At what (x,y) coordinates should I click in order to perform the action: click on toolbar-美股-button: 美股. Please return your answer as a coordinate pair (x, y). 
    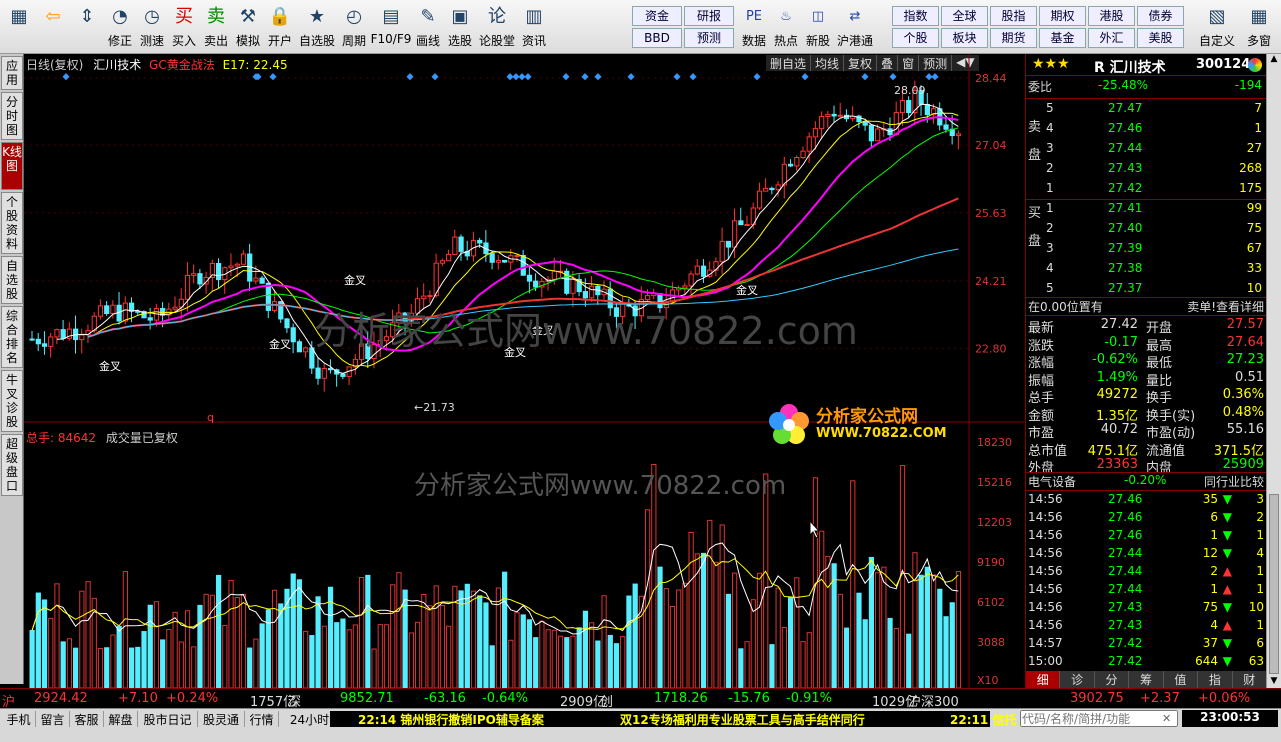
    Looking at the image, I should click on (1160, 38).